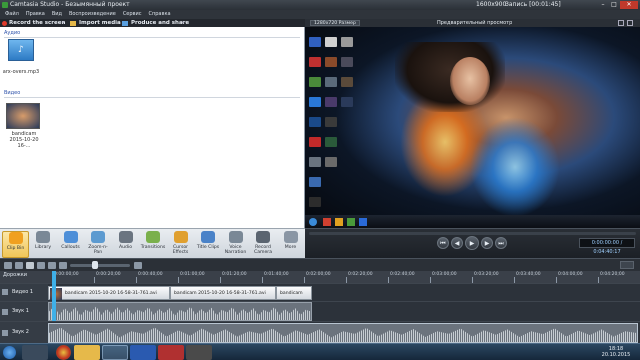 This screenshot has width=640, height=360. What do you see at coordinates (73, 23) in the screenshot?
I see `import-icon` at bounding box center [73, 23].